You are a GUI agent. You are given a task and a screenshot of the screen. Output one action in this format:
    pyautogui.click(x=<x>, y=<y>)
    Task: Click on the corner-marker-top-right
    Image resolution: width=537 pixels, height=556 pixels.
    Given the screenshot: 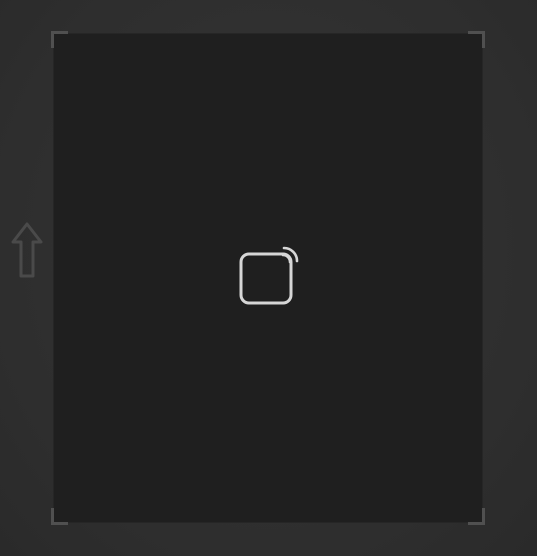 What is the action you would take?
    pyautogui.click(x=476, y=39)
    